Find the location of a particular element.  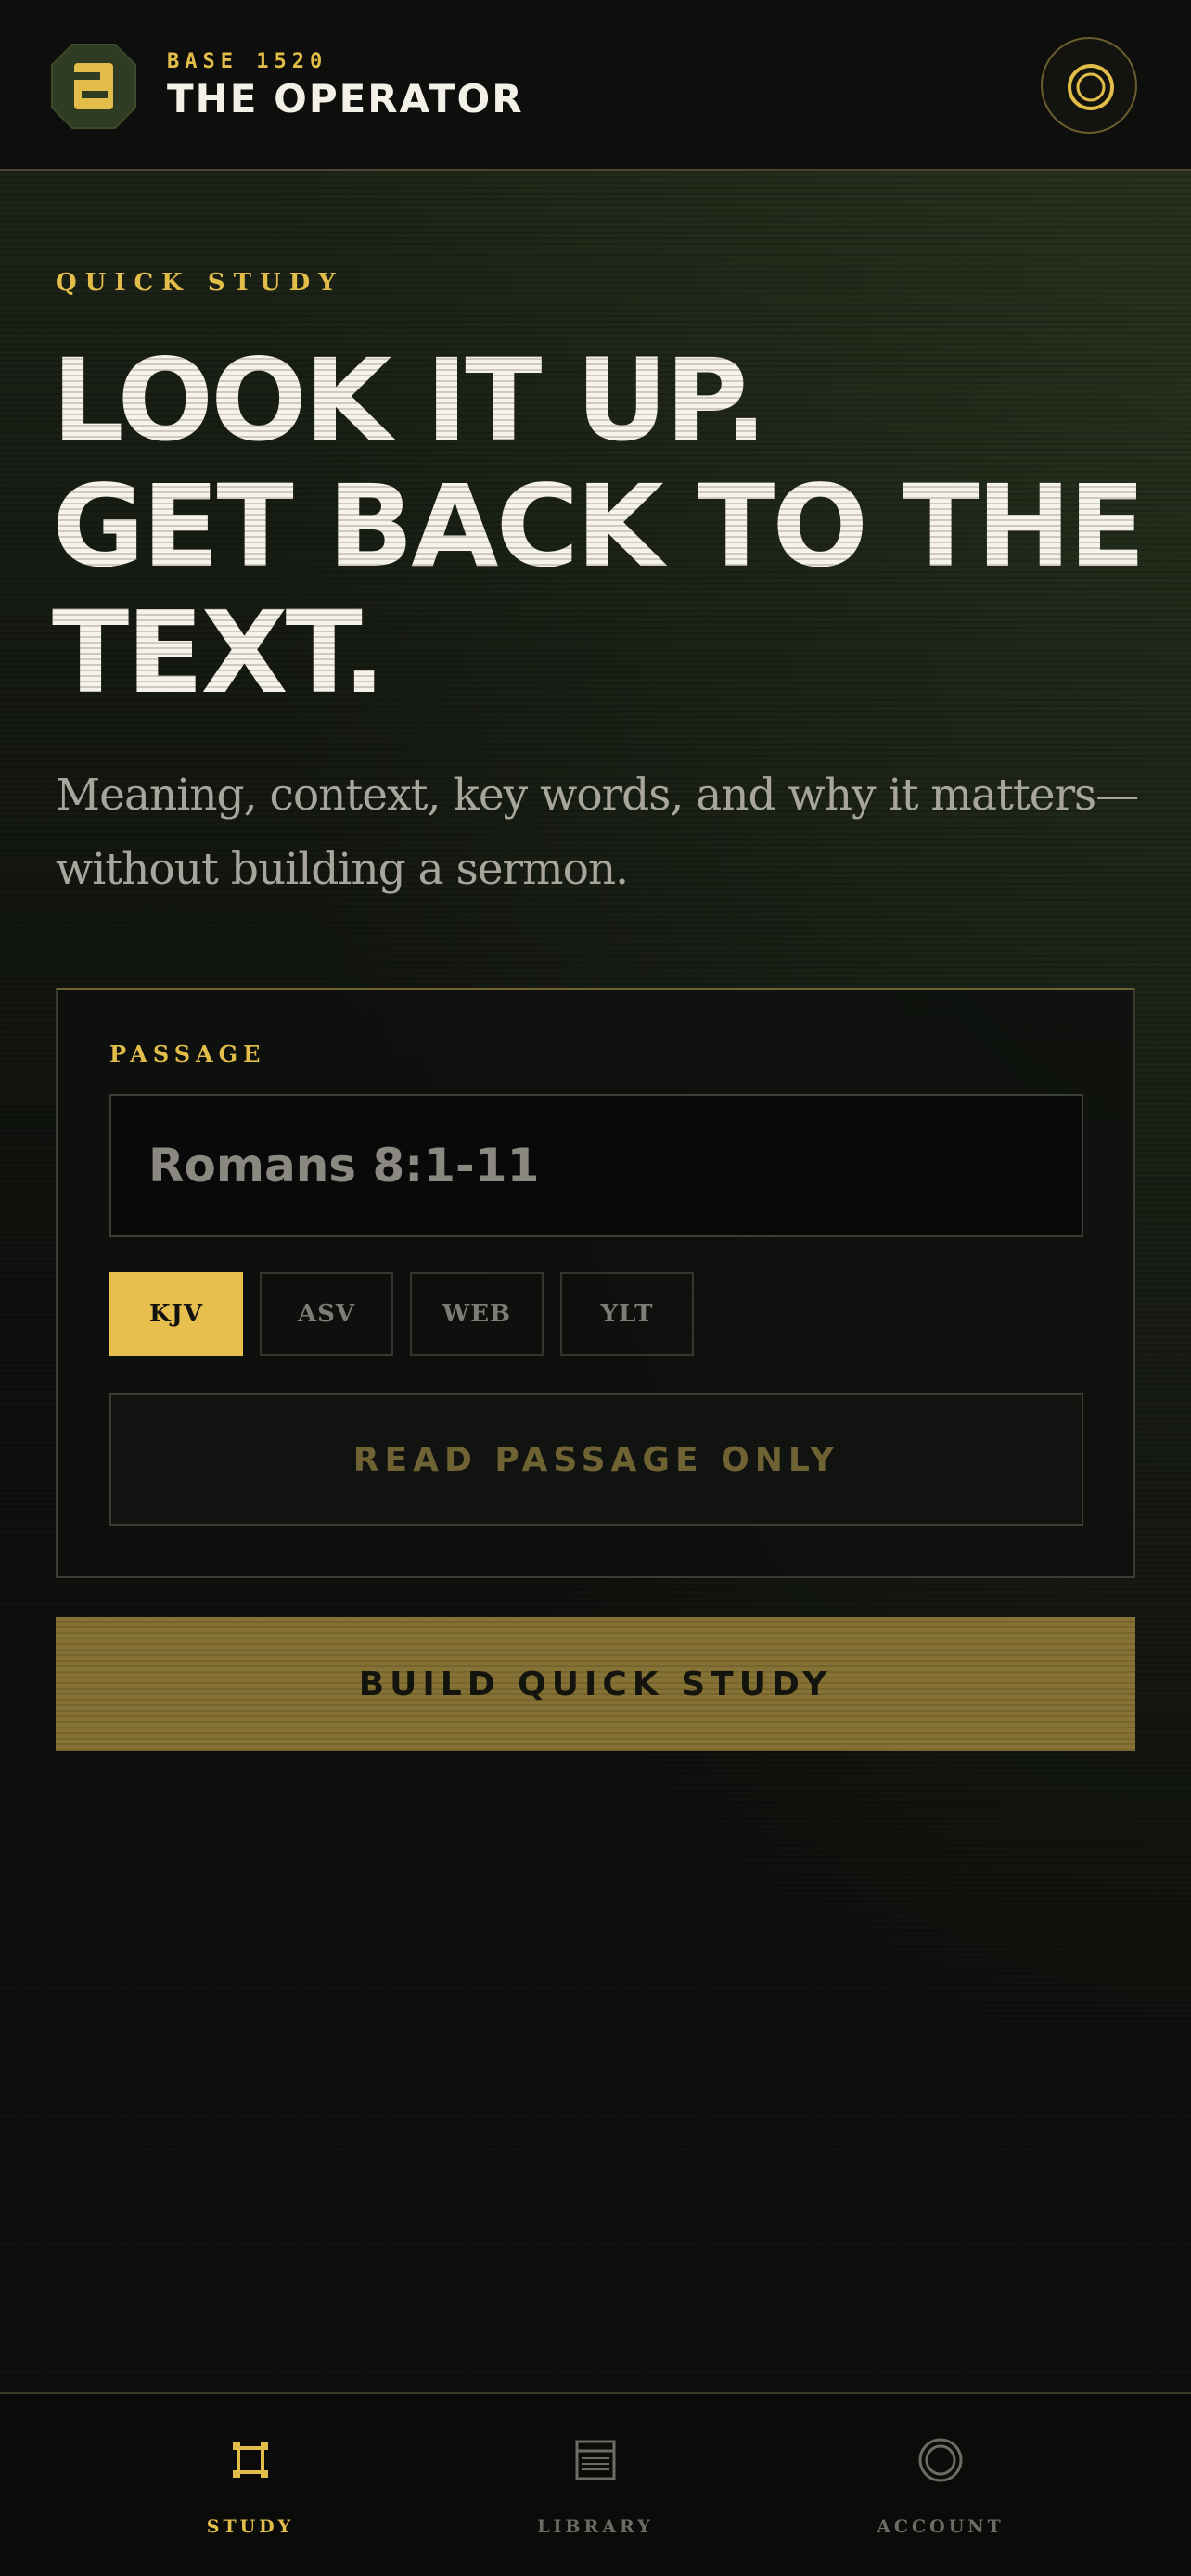

target-ring-icon is located at coordinates (1091, 87).